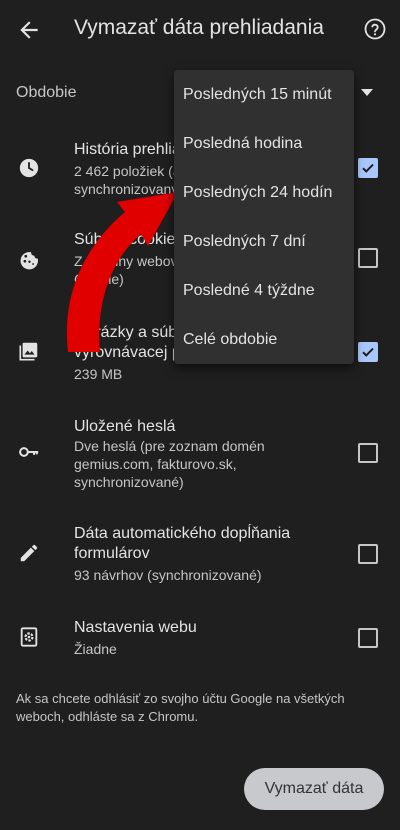  I want to click on clear-data-button: Vymazať dáta, so click(314, 789).